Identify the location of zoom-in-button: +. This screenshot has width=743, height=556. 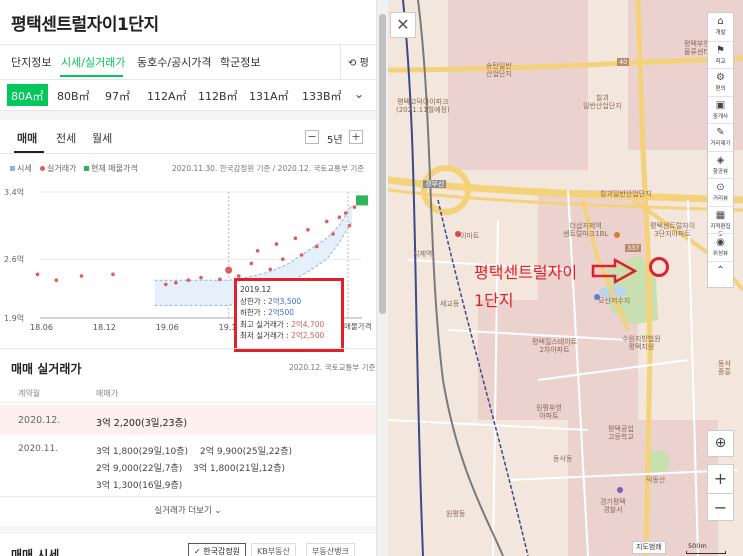
(720, 479).